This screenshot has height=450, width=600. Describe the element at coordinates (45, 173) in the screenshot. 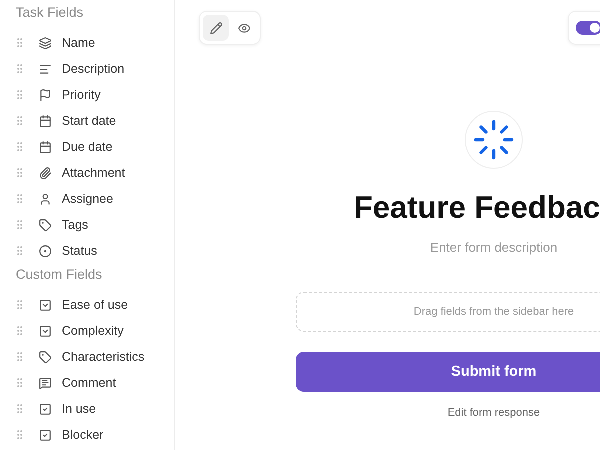

I see `paperclip-icon` at that location.